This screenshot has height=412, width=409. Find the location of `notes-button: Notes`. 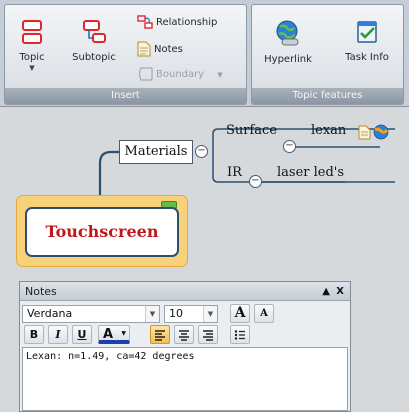

notes-button: Notes is located at coordinates (160, 49).